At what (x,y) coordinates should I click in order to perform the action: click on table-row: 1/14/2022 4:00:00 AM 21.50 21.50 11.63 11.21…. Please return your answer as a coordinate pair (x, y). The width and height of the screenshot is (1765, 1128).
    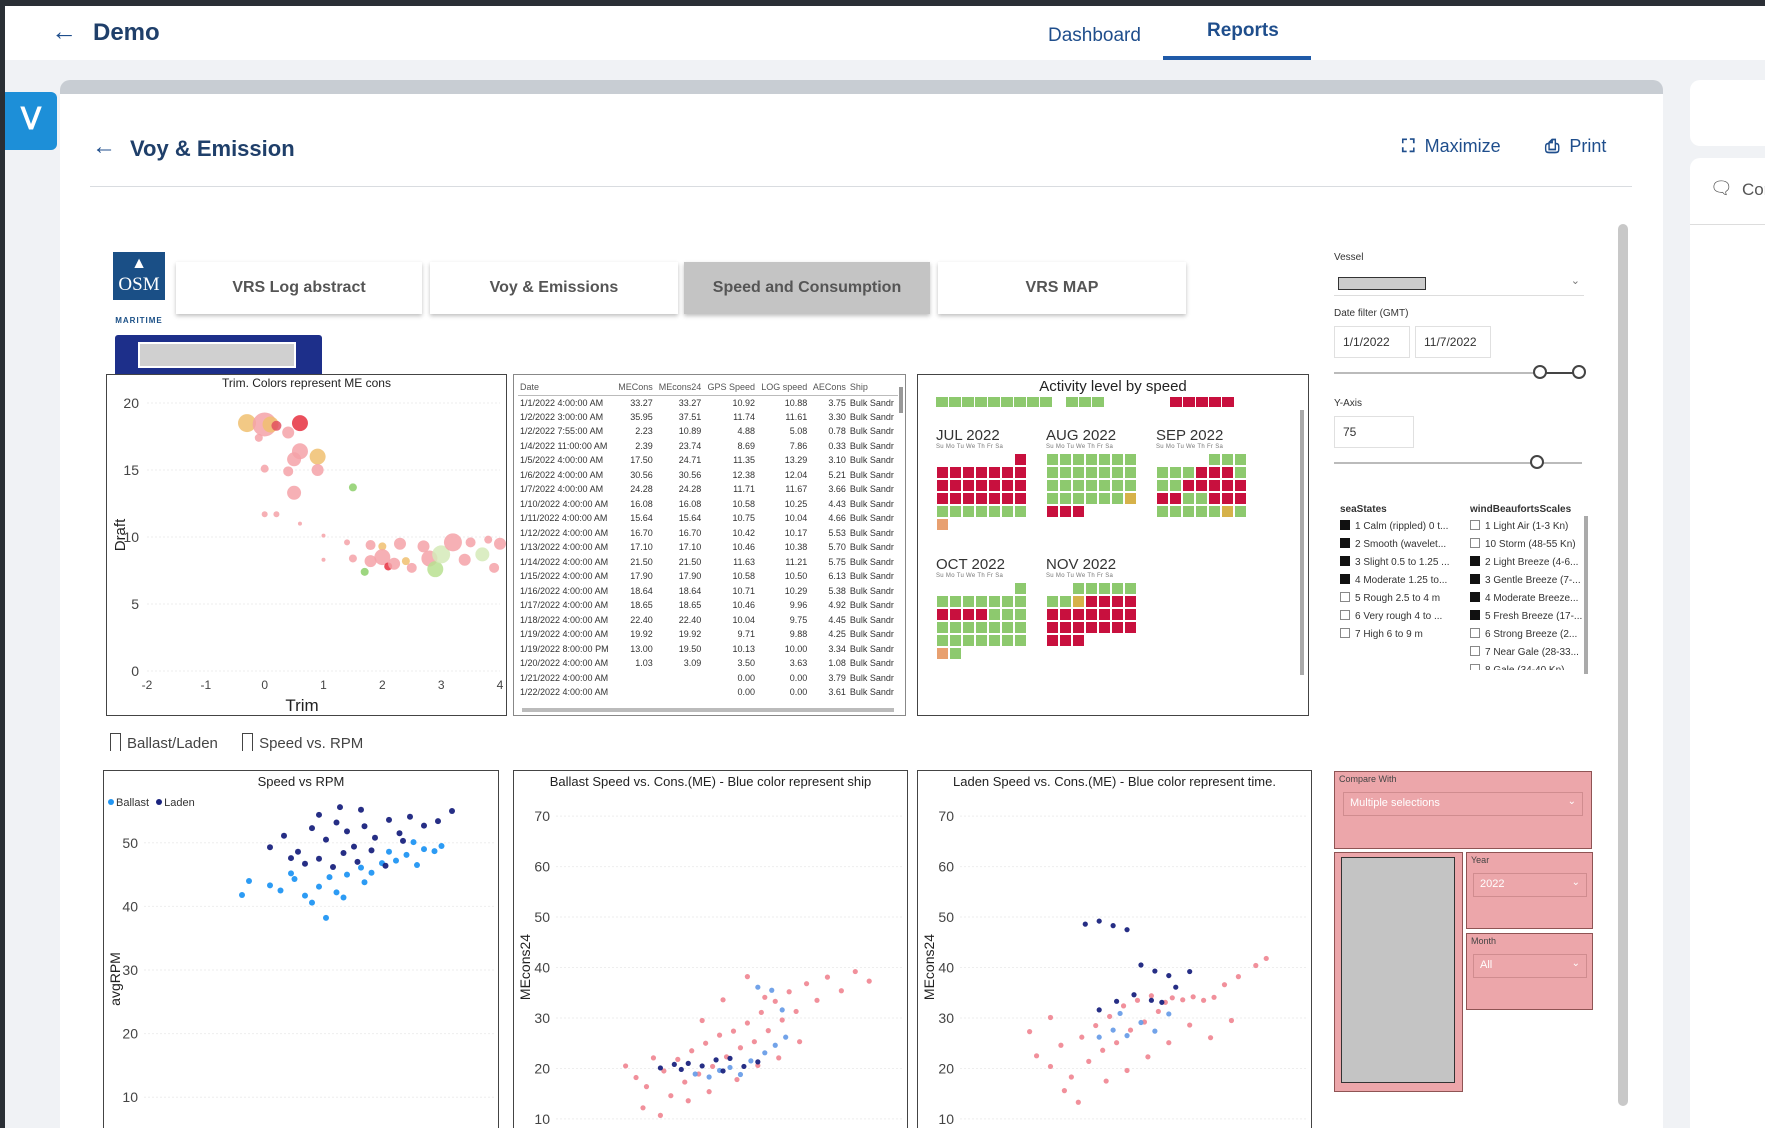
    Looking at the image, I should click on (708, 562).